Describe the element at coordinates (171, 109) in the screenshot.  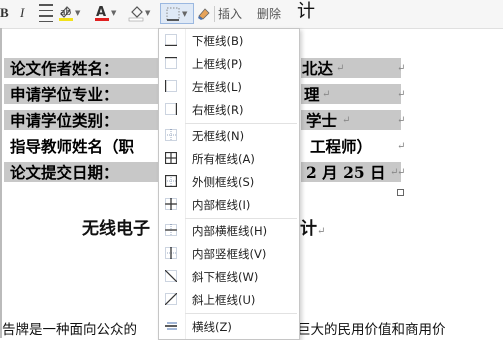
I see `right-border-icon` at that location.